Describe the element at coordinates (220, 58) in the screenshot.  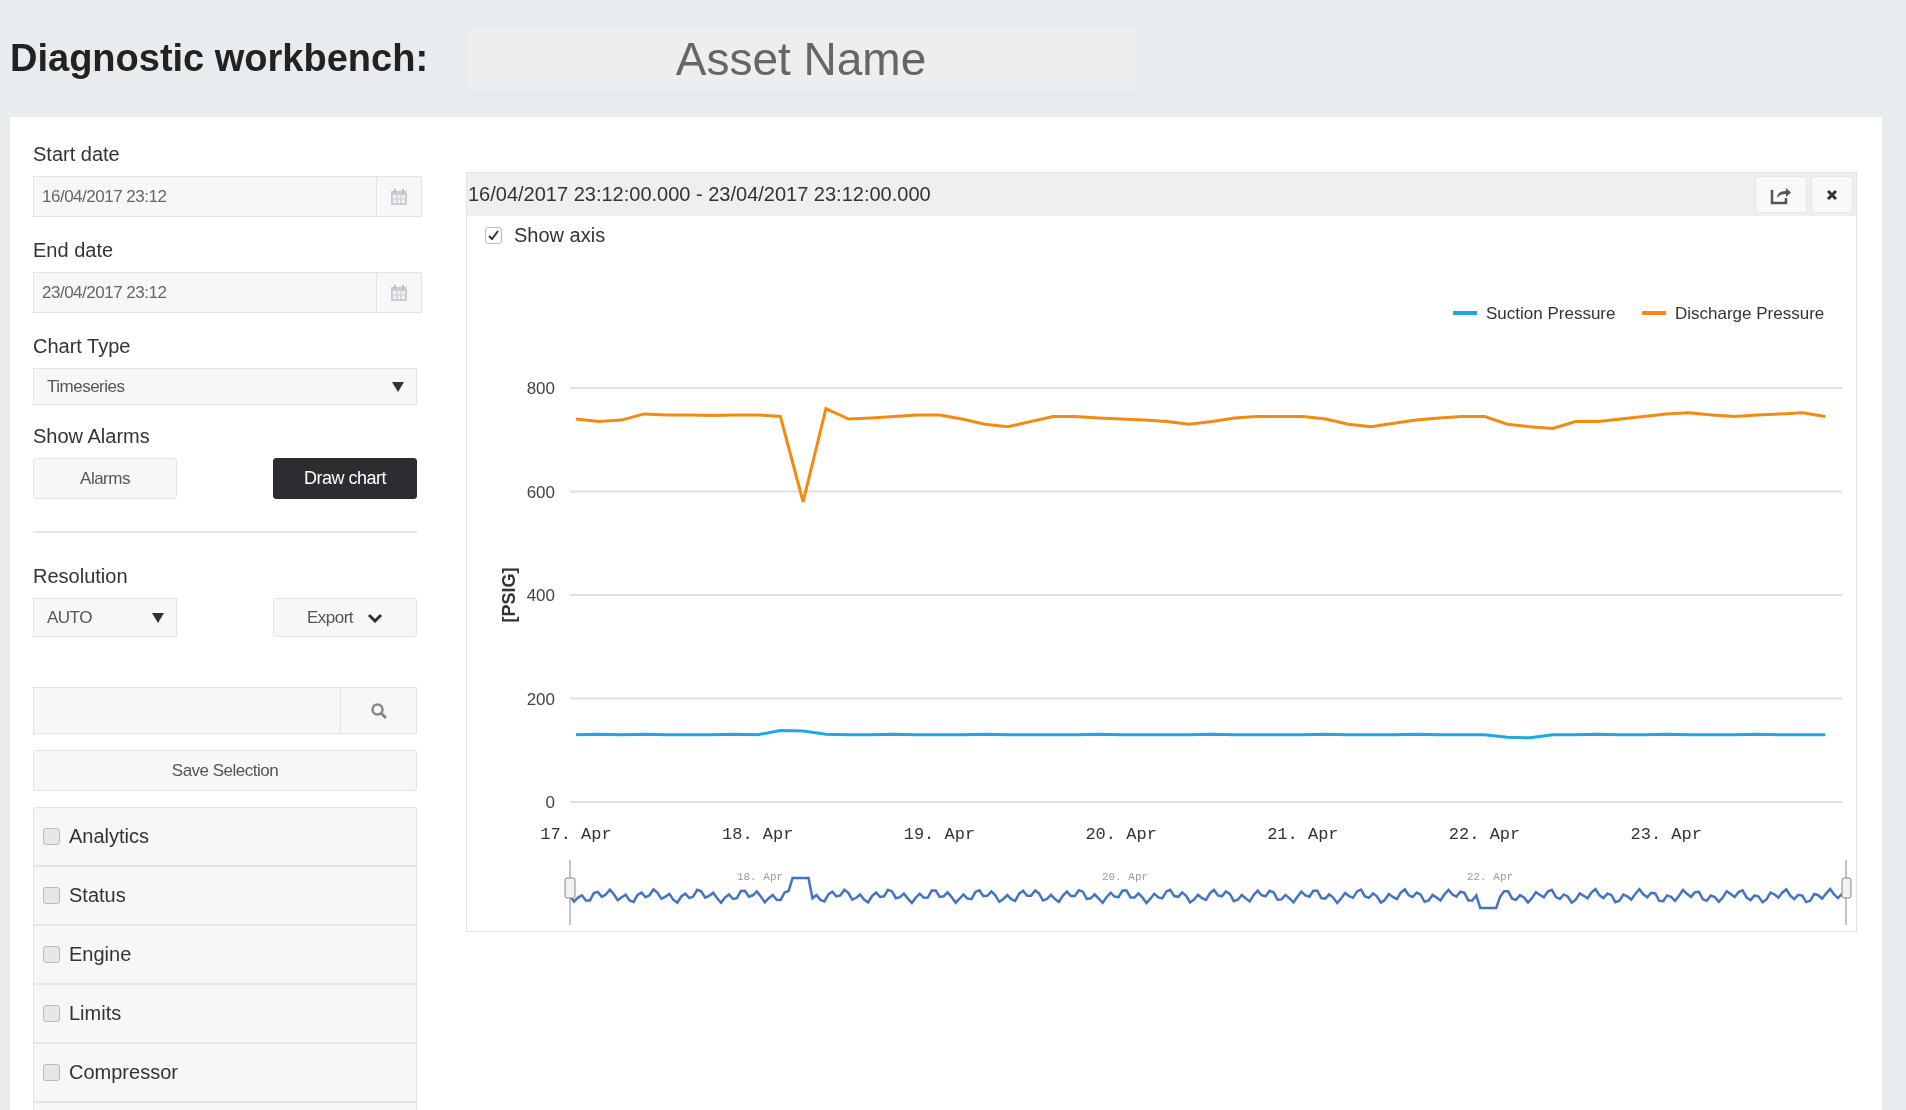
I see `page-title: Diagnostic workbench:` at that location.